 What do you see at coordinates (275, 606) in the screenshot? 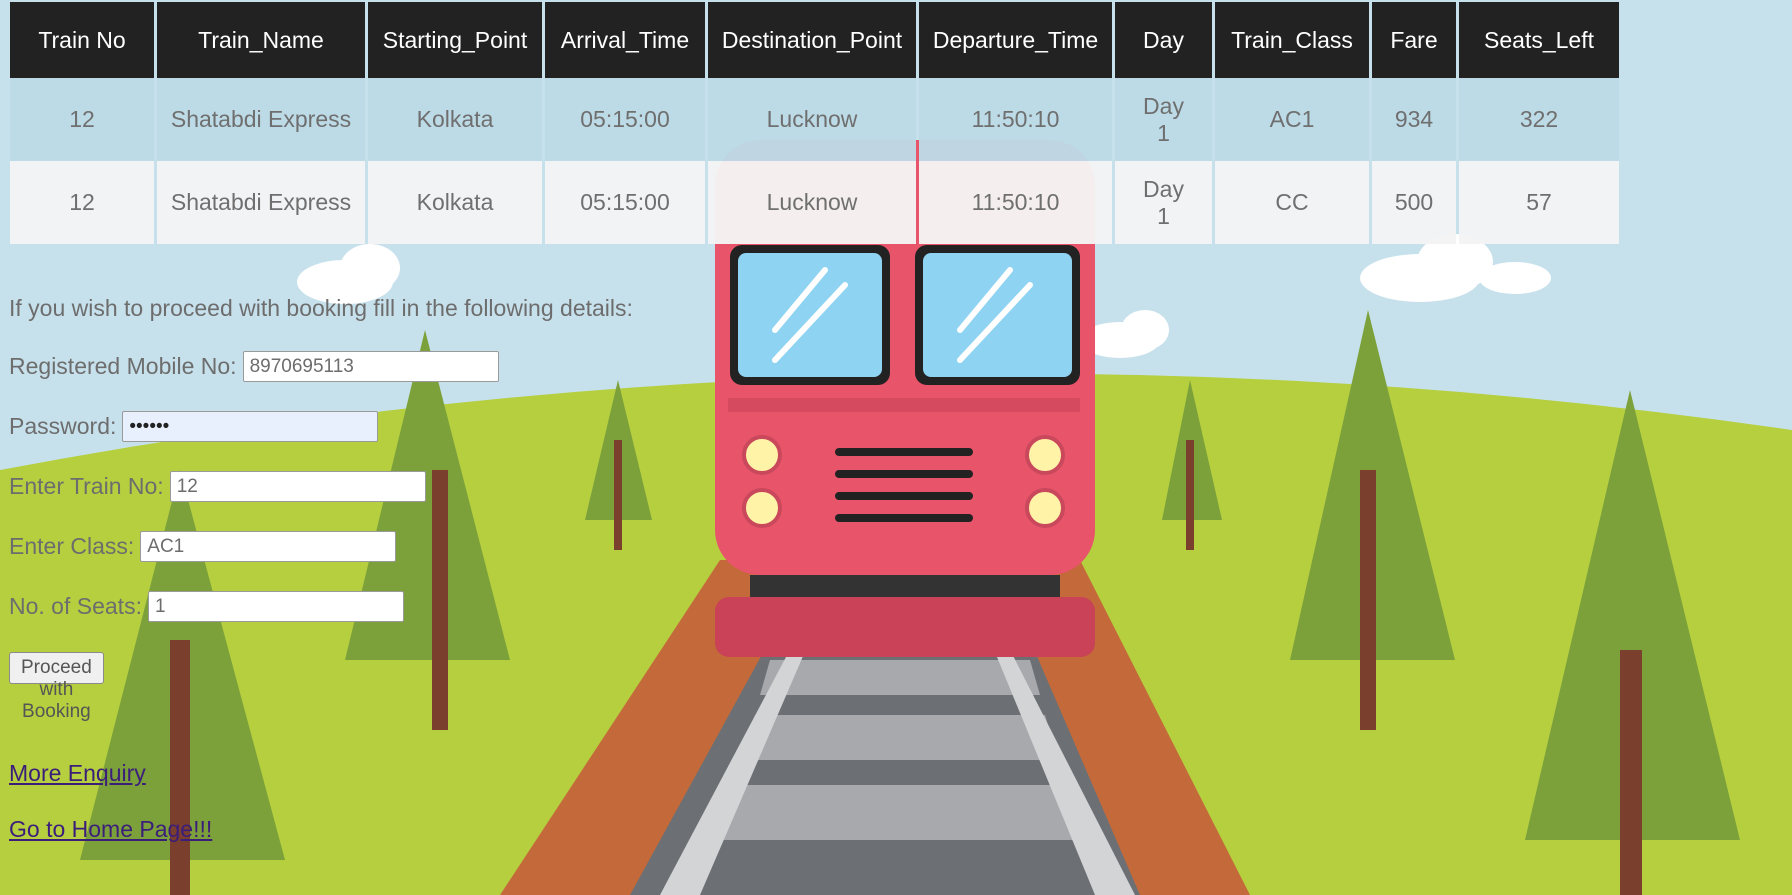
I see `seats-input` at bounding box center [275, 606].